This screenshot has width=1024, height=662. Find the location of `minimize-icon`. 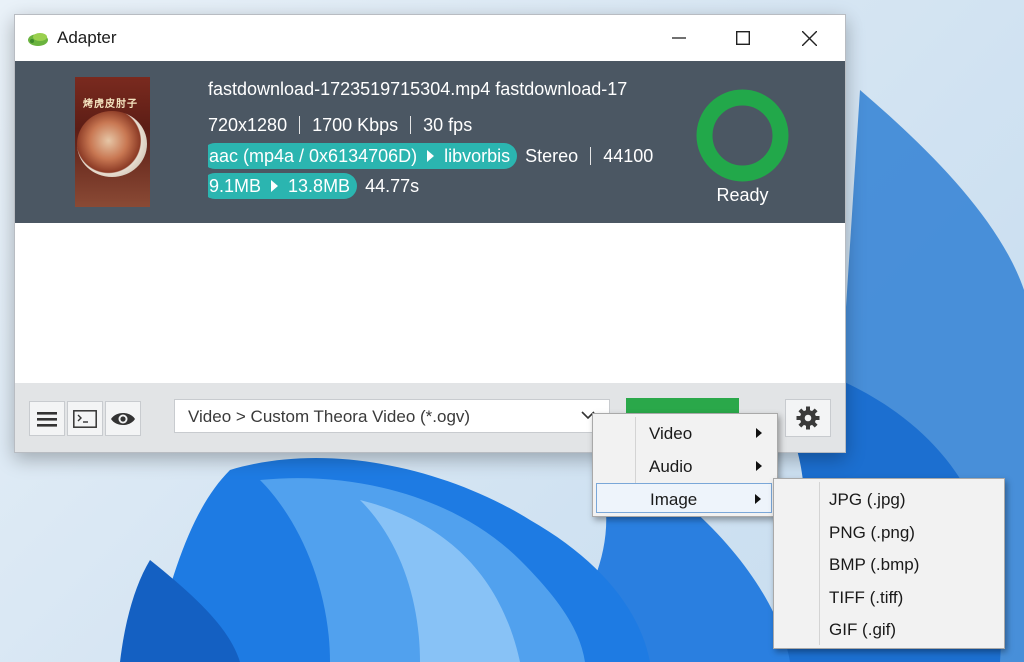

minimize-icon is located at coordinates (679, 38).